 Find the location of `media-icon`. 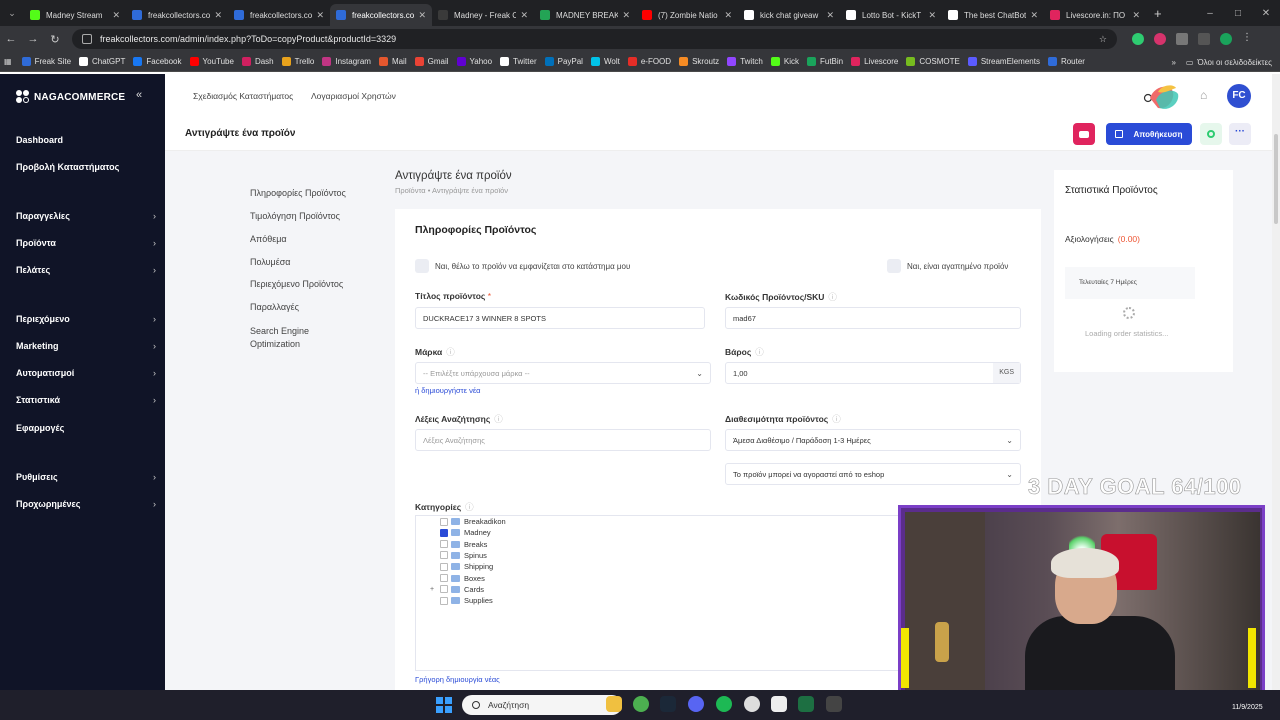

media-icon is located at coordinates (1204, 39).